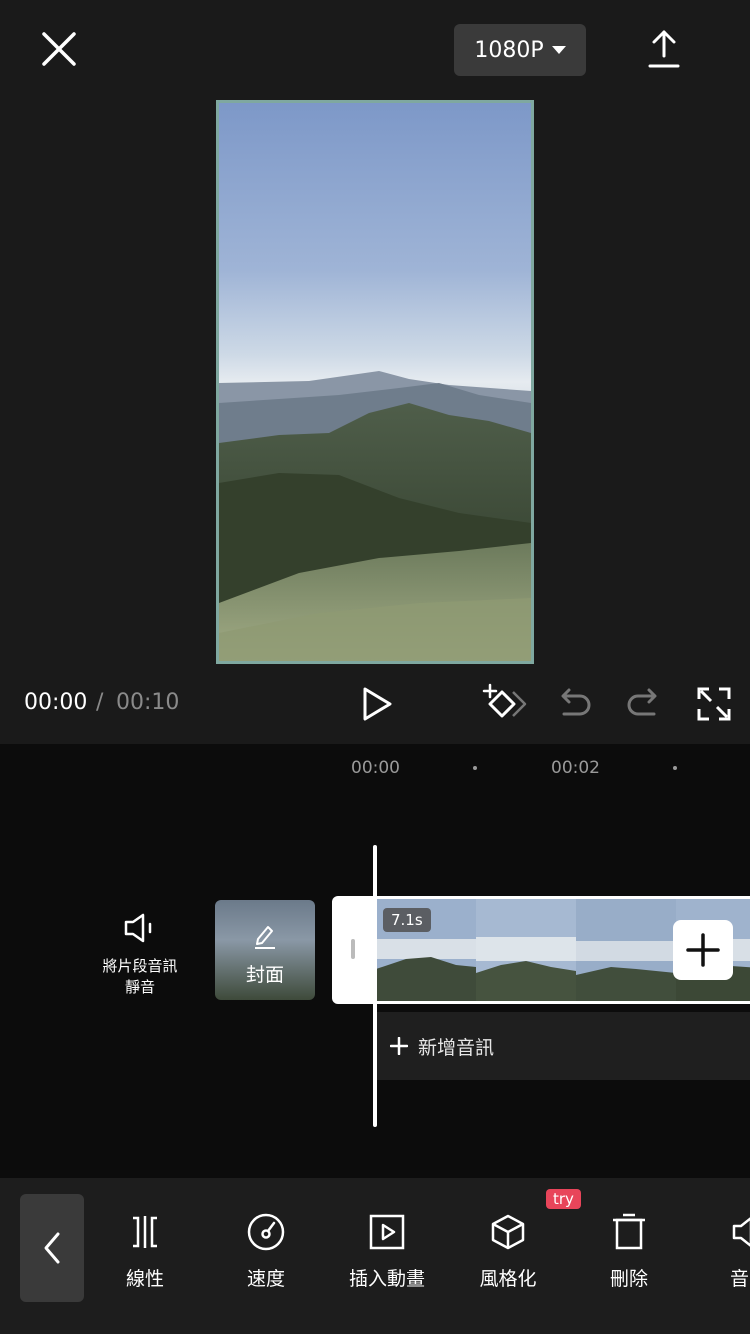  I want to click on close-button, so click(59, 49).